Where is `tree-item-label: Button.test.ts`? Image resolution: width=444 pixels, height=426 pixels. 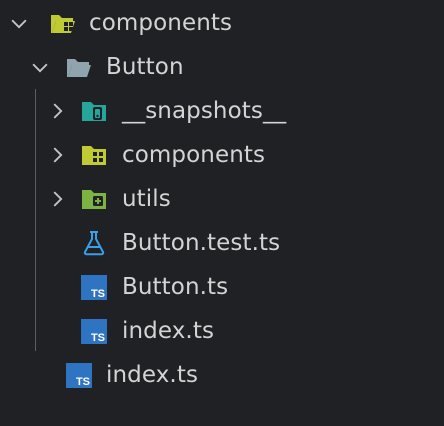 tree-item-label: Button.test.ts is located at coordinates (201, 243).